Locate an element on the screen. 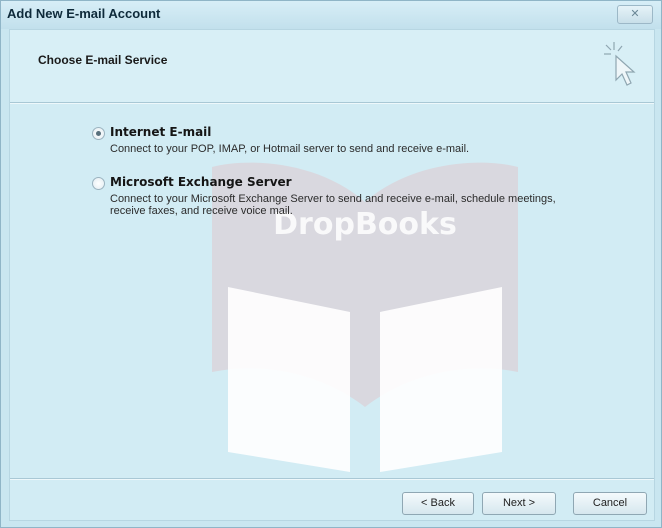 This screenshot has width=662, height=528. page-title: Choose E-mail Service is located at coordinates (103, 60).